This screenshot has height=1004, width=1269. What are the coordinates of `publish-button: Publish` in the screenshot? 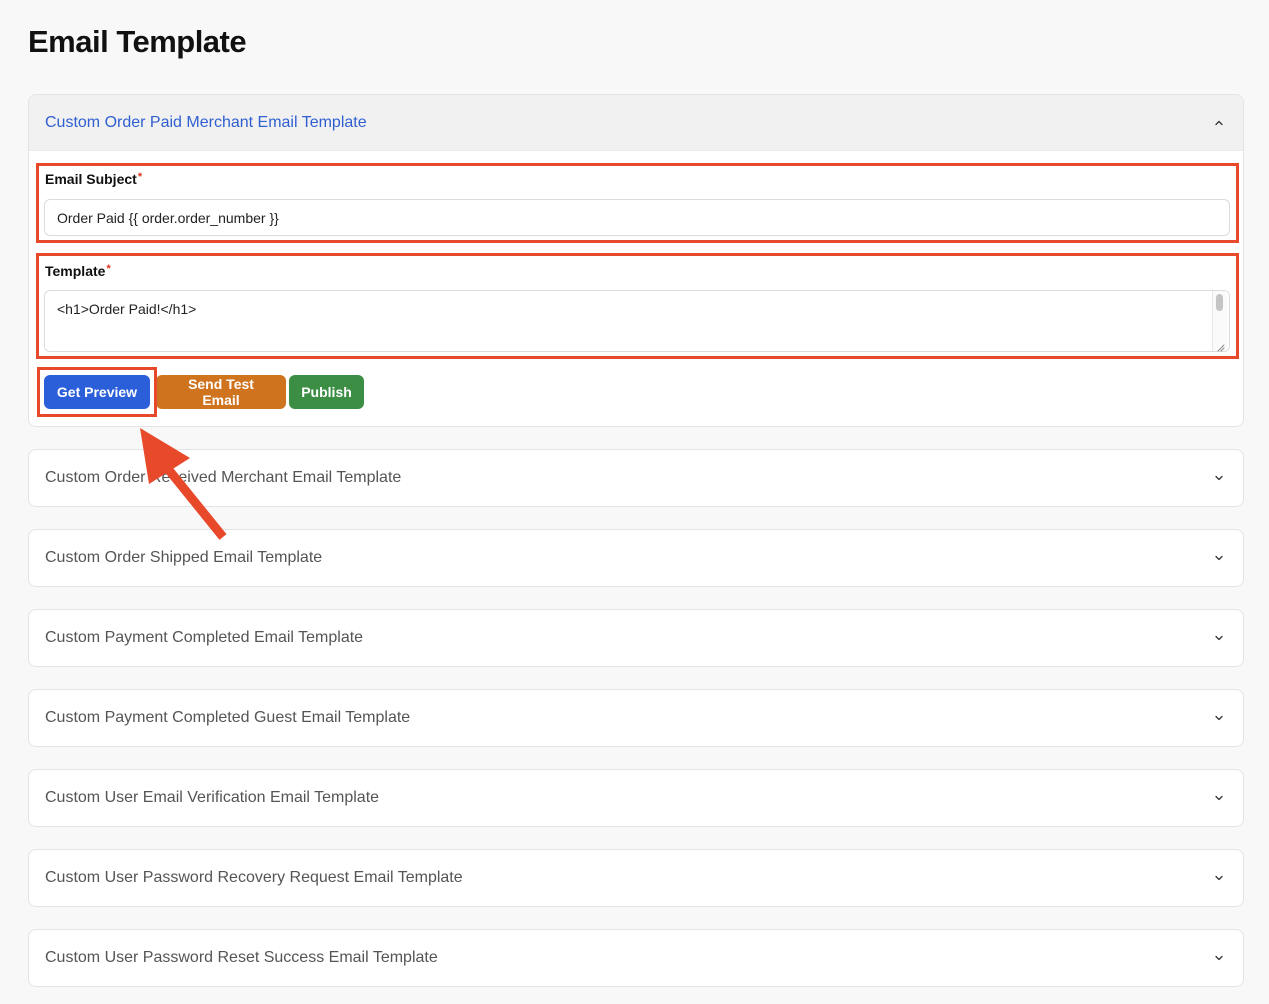 It's located at (326, 392).